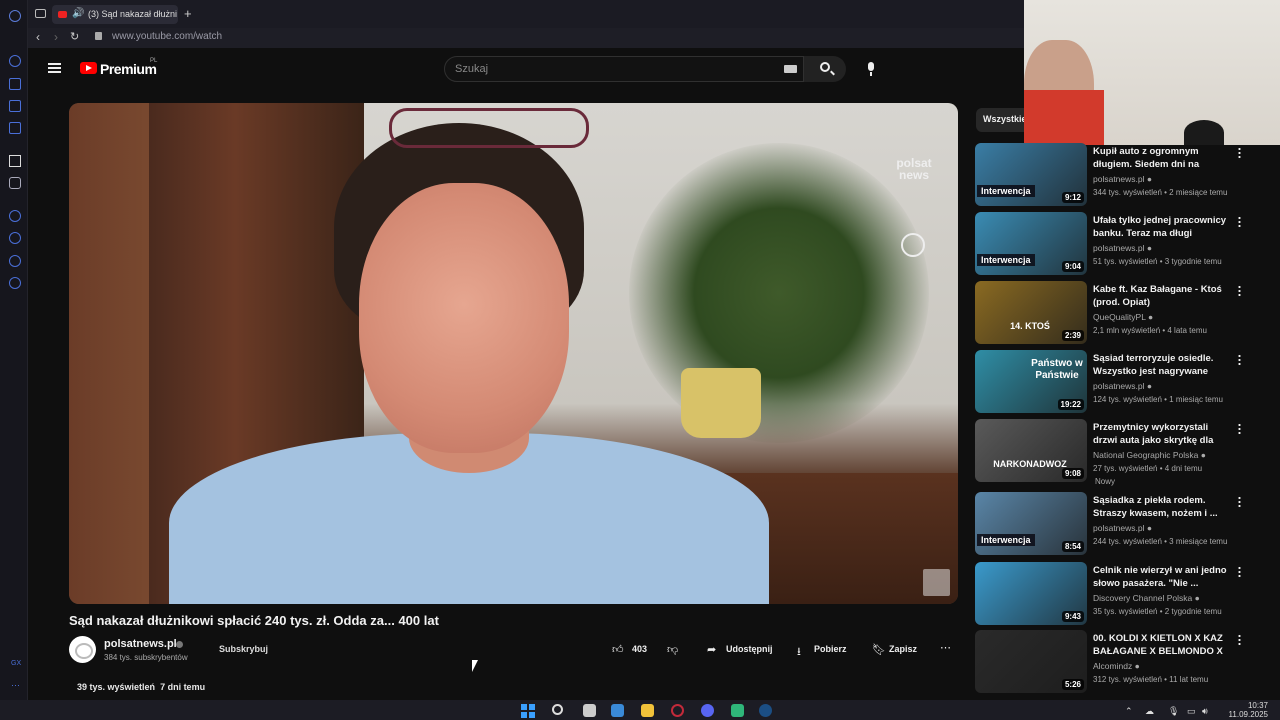 The width and height of the screenshot is (1280, 720). I want to click on sidebar-player-icon, so click(15, 216).